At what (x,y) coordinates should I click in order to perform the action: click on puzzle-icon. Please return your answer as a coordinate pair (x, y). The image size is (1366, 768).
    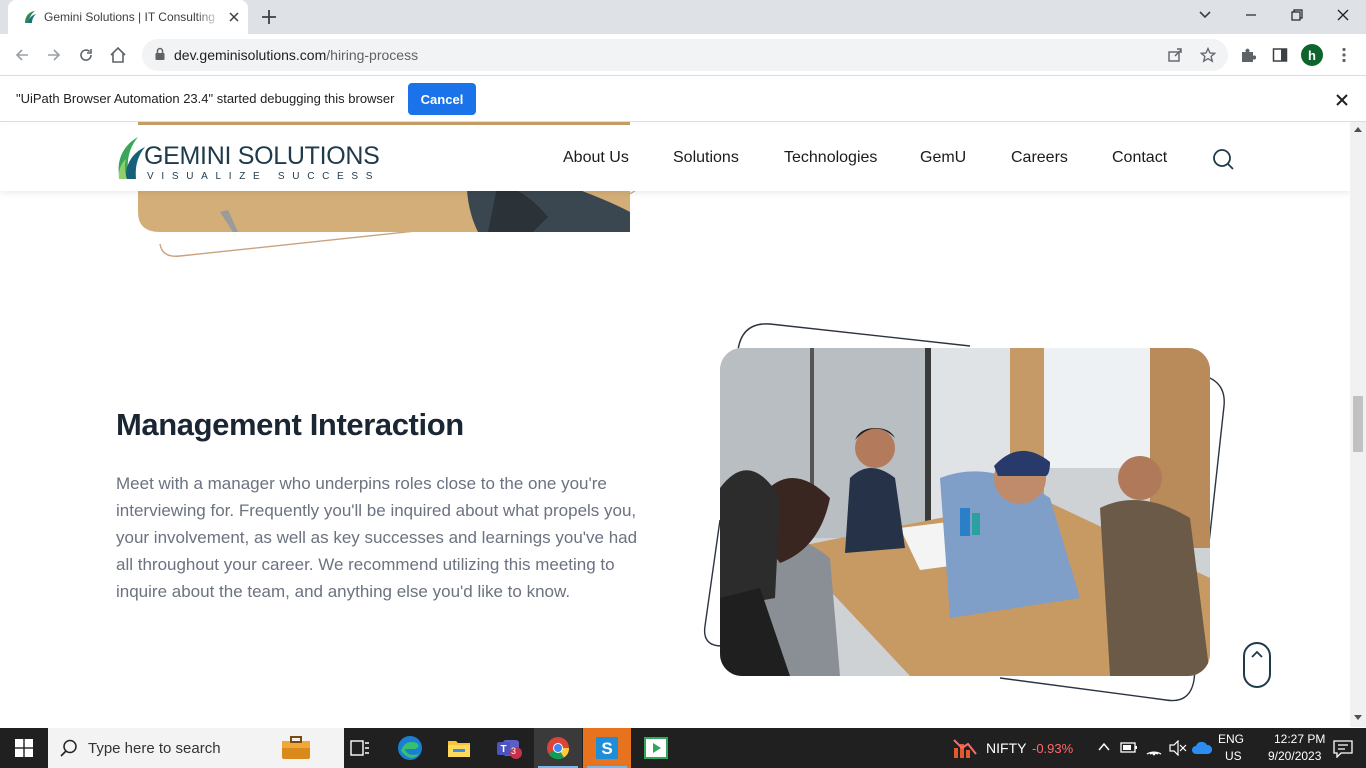
    Looking at the image, I should click on (1249, 55).